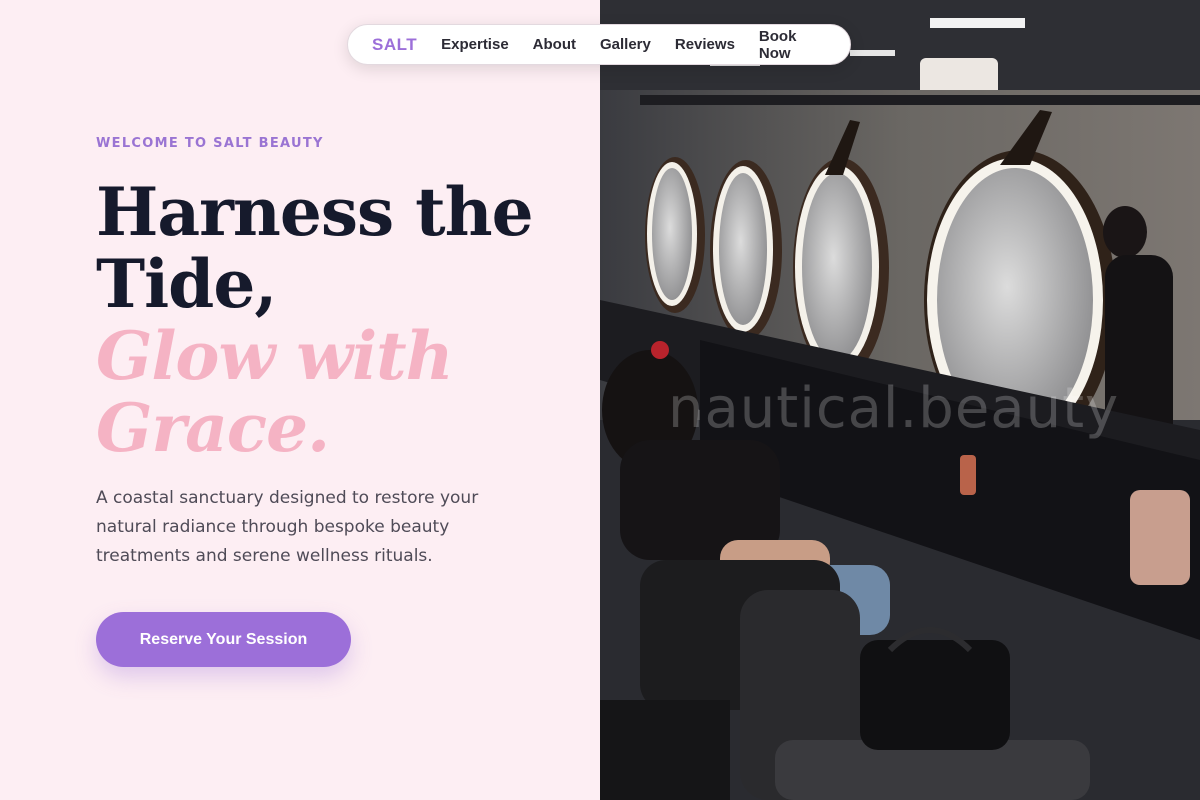 Image resolution: width=1200 pixels, height=800 pixels. What do you see at coordinates (705, 44) in the screenshot?
I see `nav-link-reviews: Reviews` at bounding box center [705, 44].